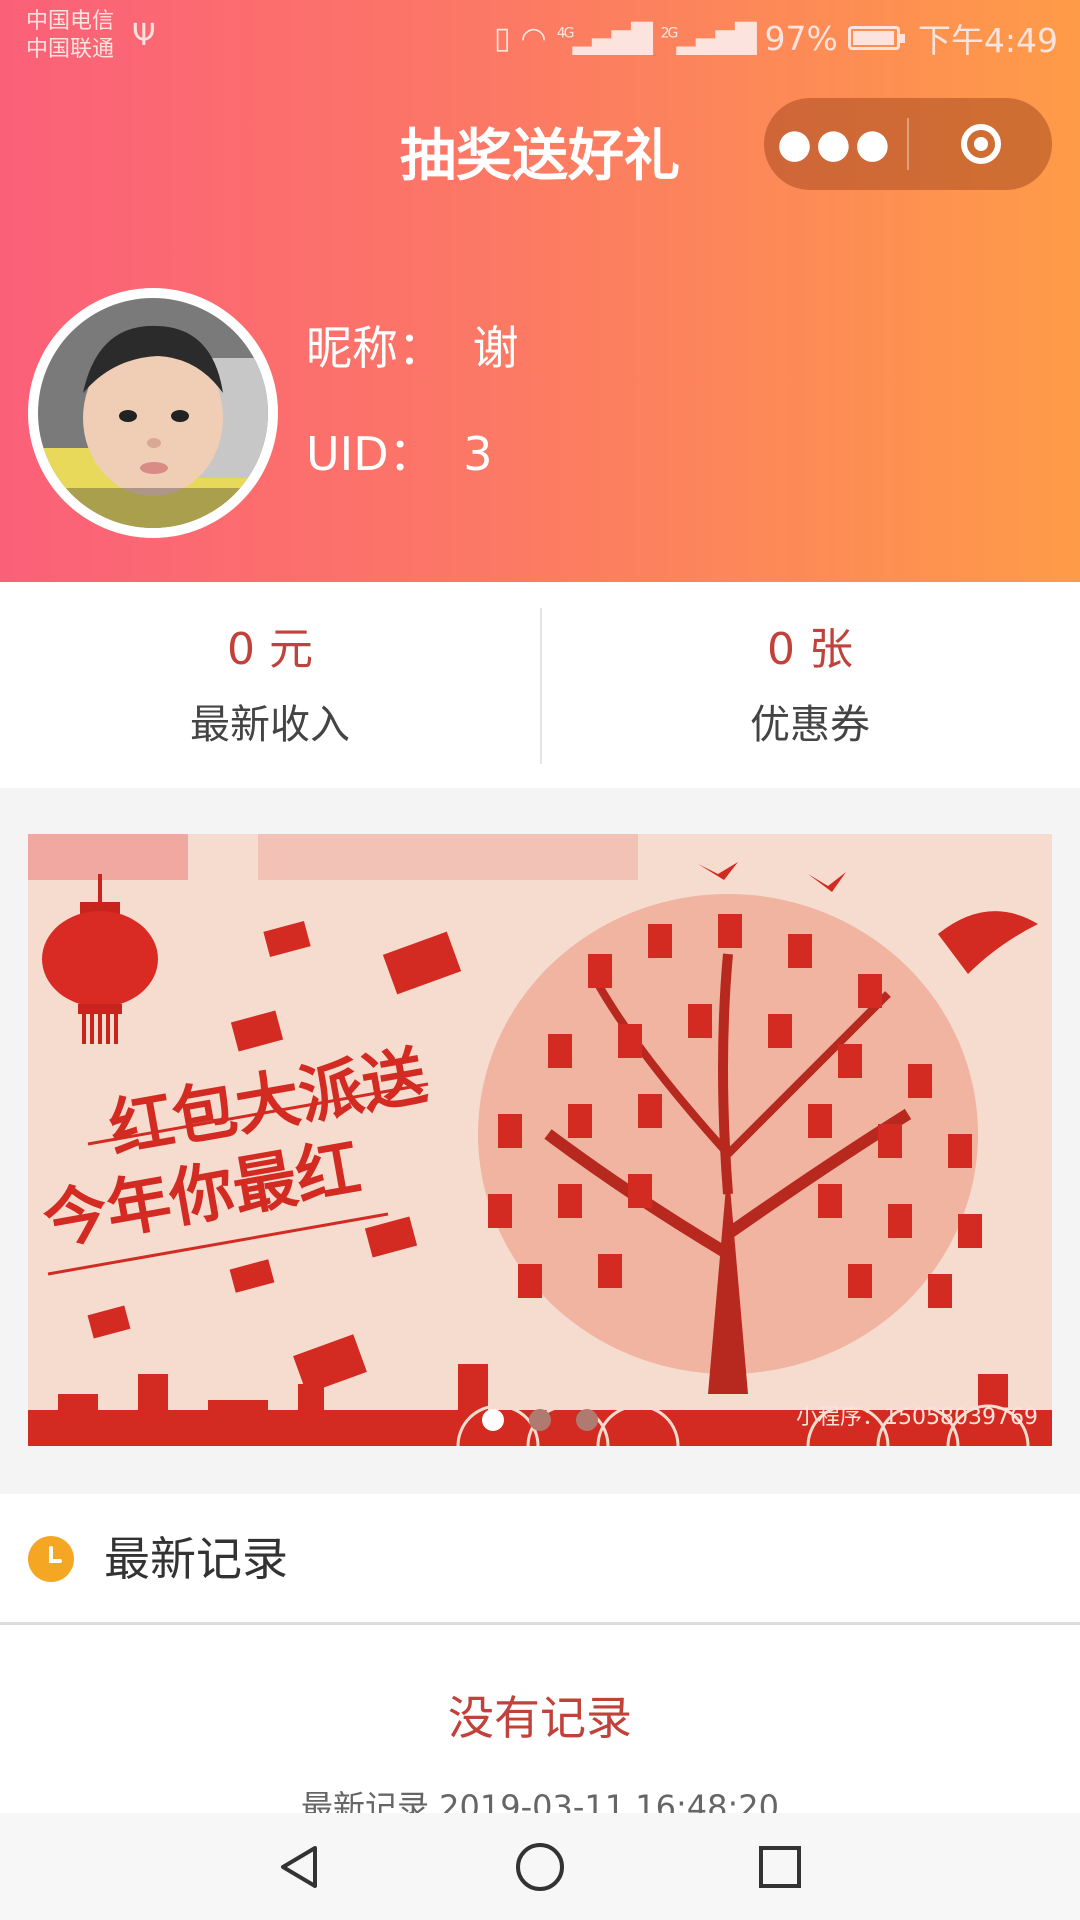 This screenshot has height=1920, width=1080. What do you see at coordinates (708, 38) in the screenshot?
I see `signal-icon-2: 2G▂▄▆█` at bounding box center [708, 38].